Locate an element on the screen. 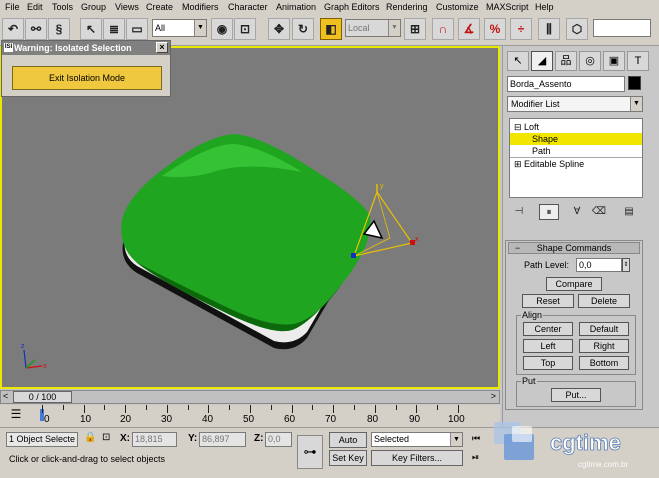 The width and height of the screenshot is (659, 478). select-and-scale-icon: ◧ is located at coordinates (331, 29).